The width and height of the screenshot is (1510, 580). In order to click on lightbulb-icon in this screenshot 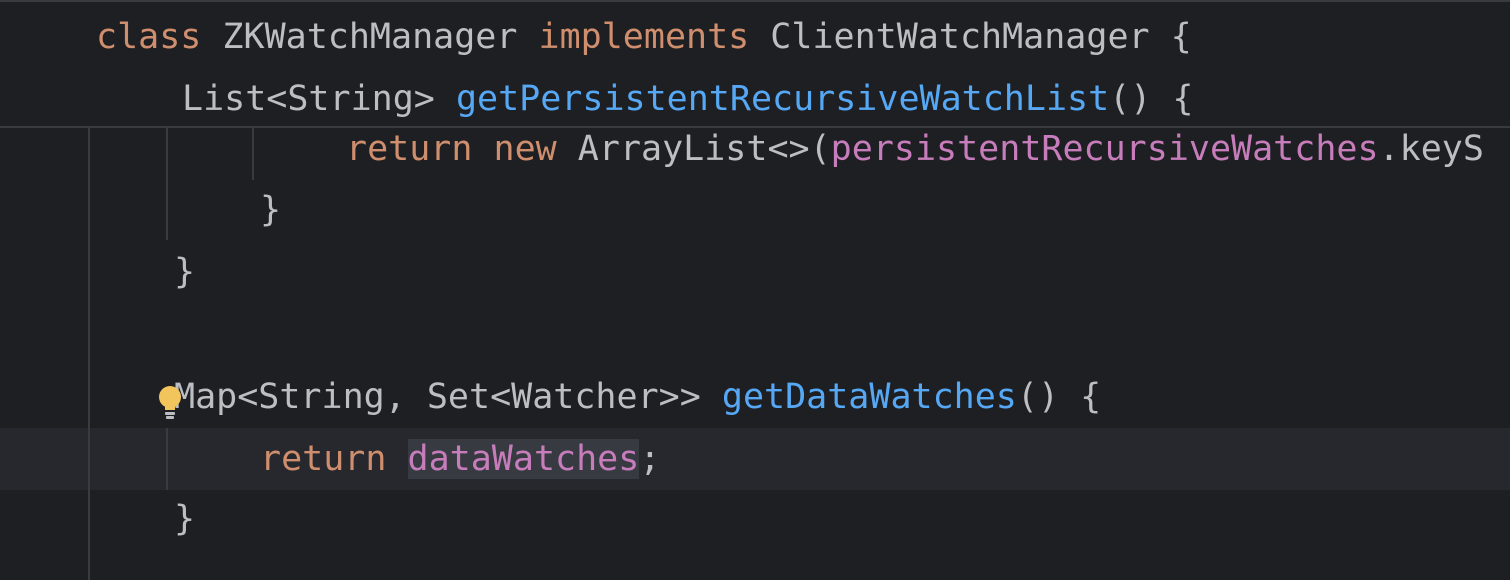, I will do `click(170, 402)`.